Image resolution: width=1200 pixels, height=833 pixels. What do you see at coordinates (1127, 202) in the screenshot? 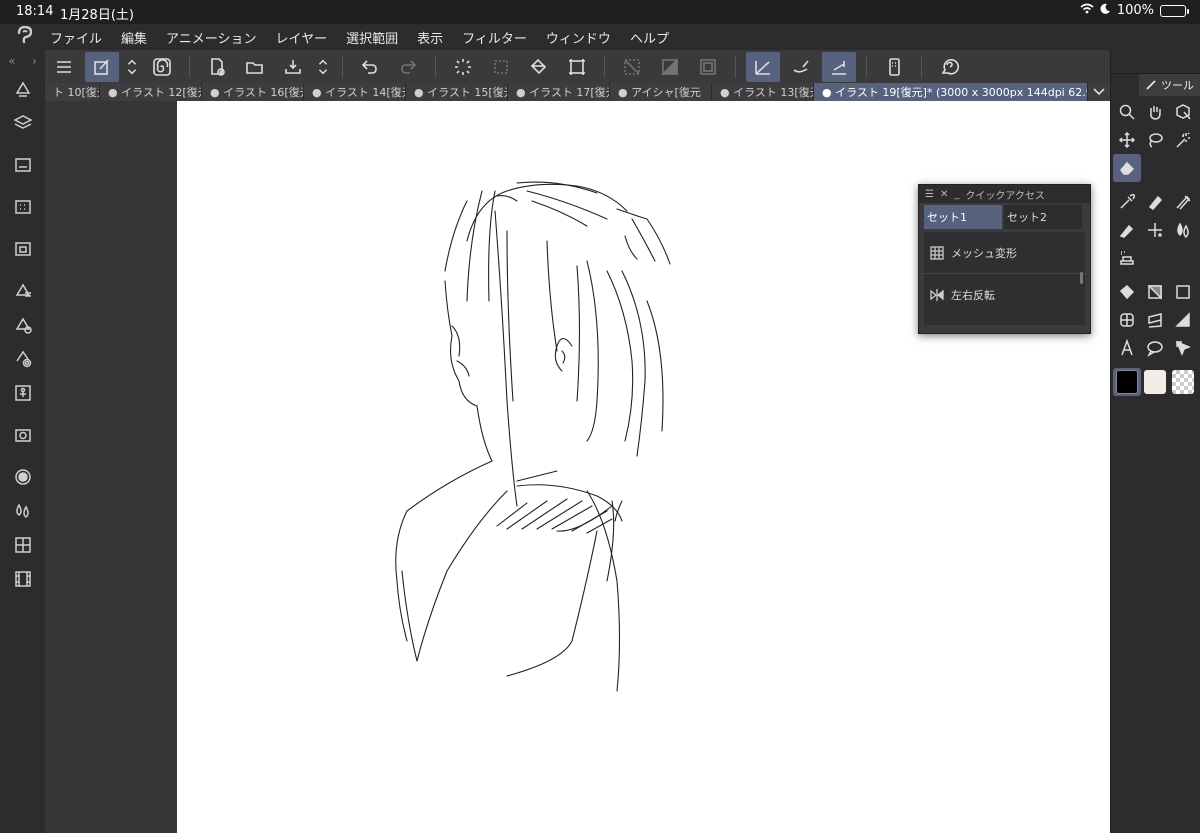
I see `eyedropper-icon` at bounding box center [1127, 202].